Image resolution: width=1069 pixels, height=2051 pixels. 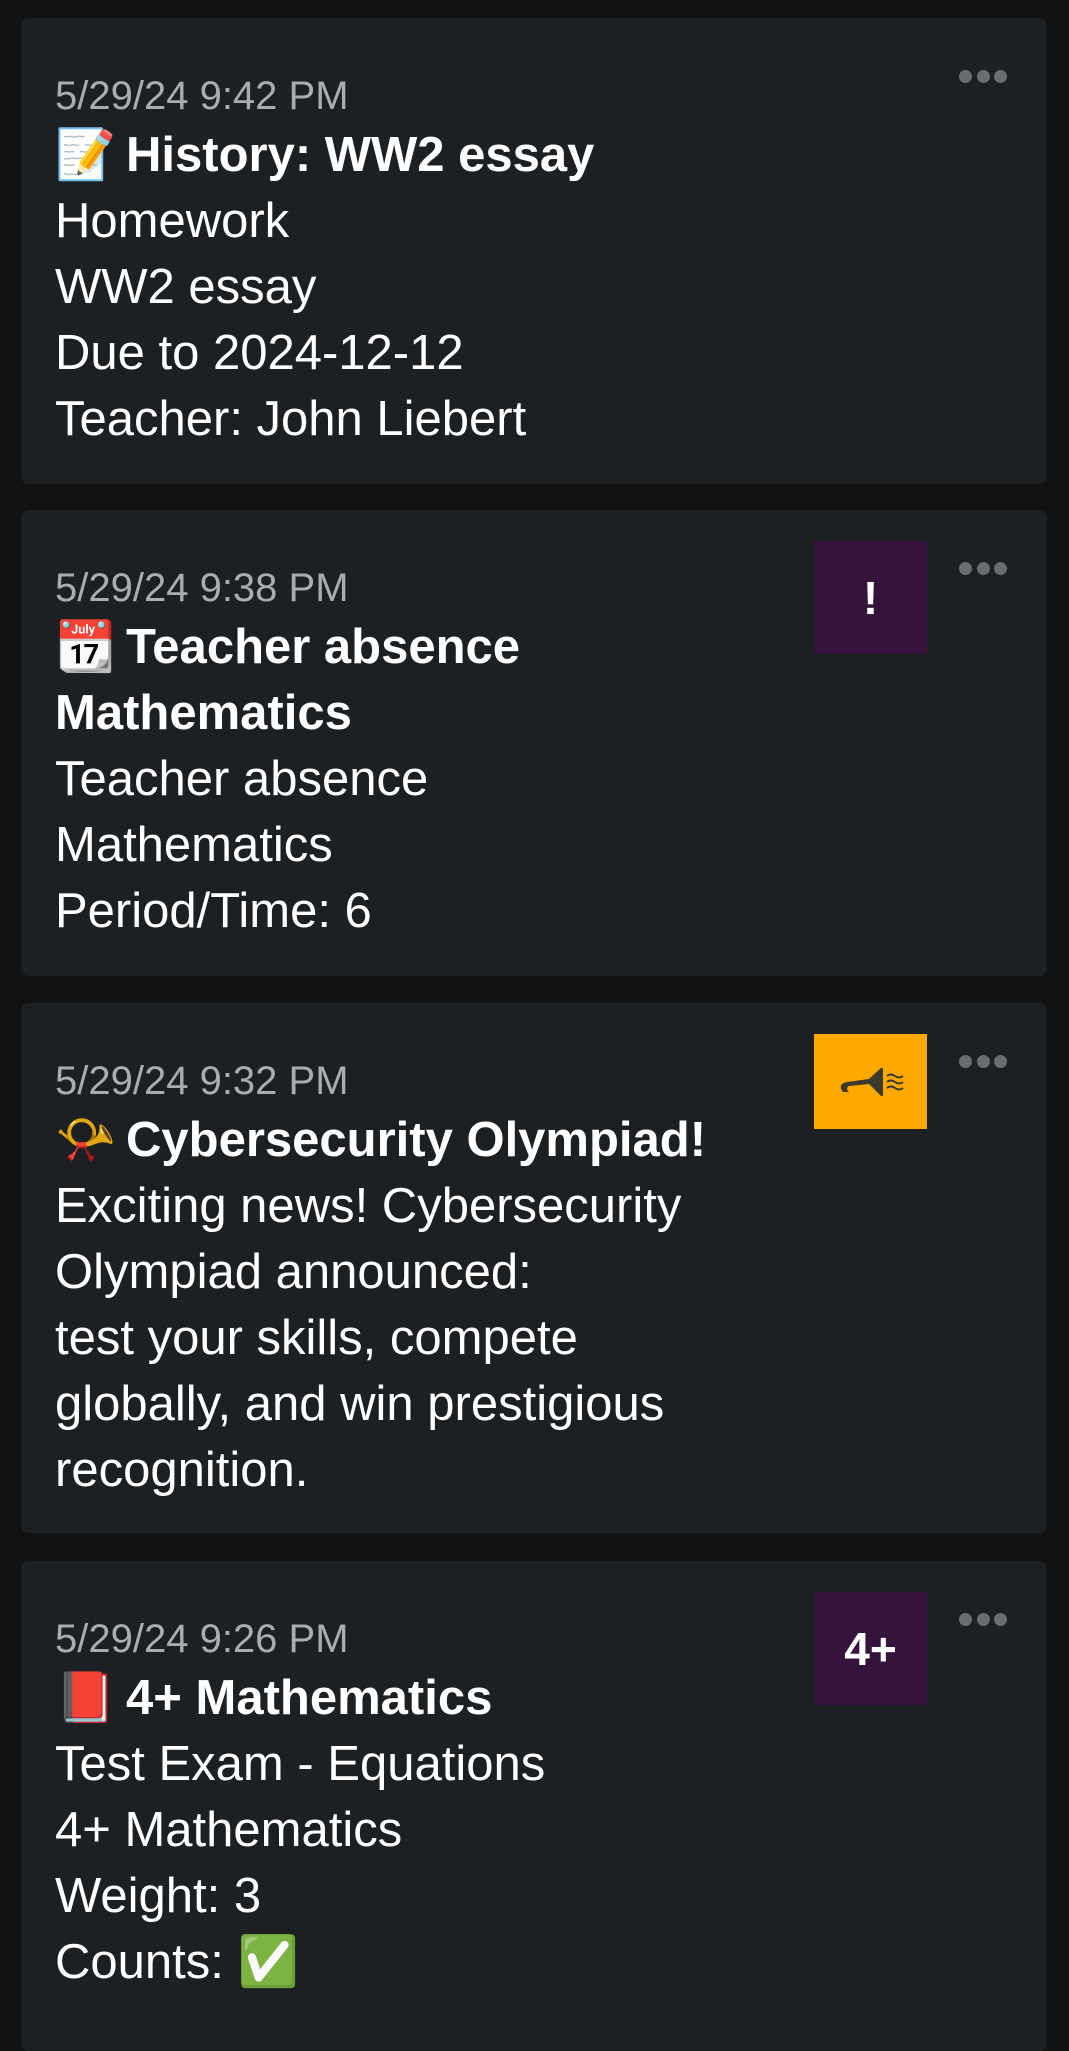 I want to click on calendar-icon: 📆, so click(x=86, y=647).